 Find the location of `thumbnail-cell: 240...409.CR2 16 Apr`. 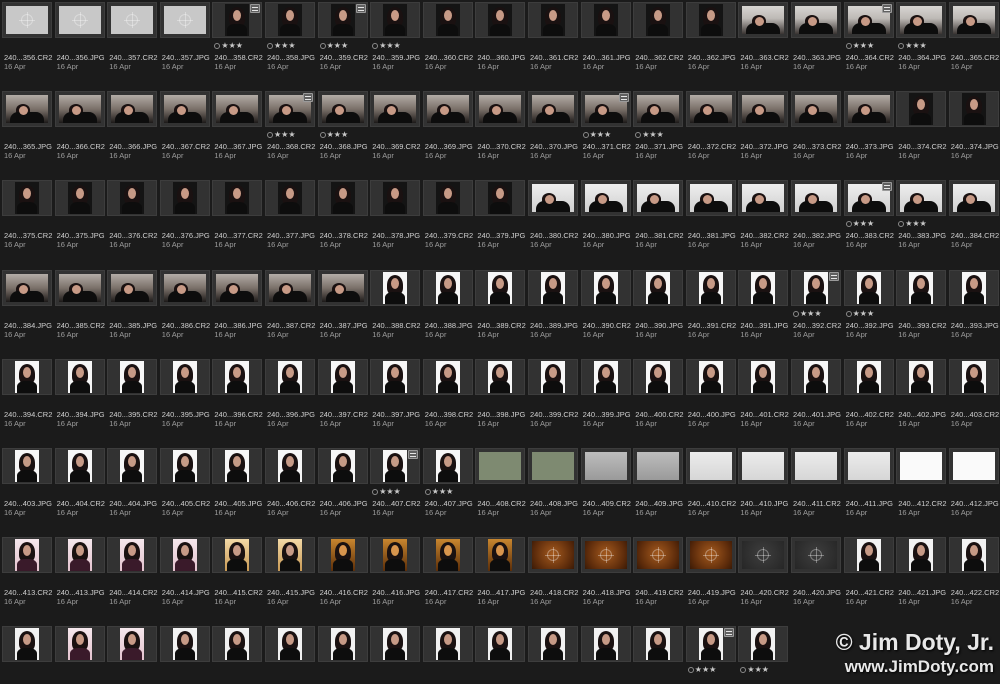

thumbnail-cell: 240...409.CR2 16 Apr is located at coordinates (606, 491).